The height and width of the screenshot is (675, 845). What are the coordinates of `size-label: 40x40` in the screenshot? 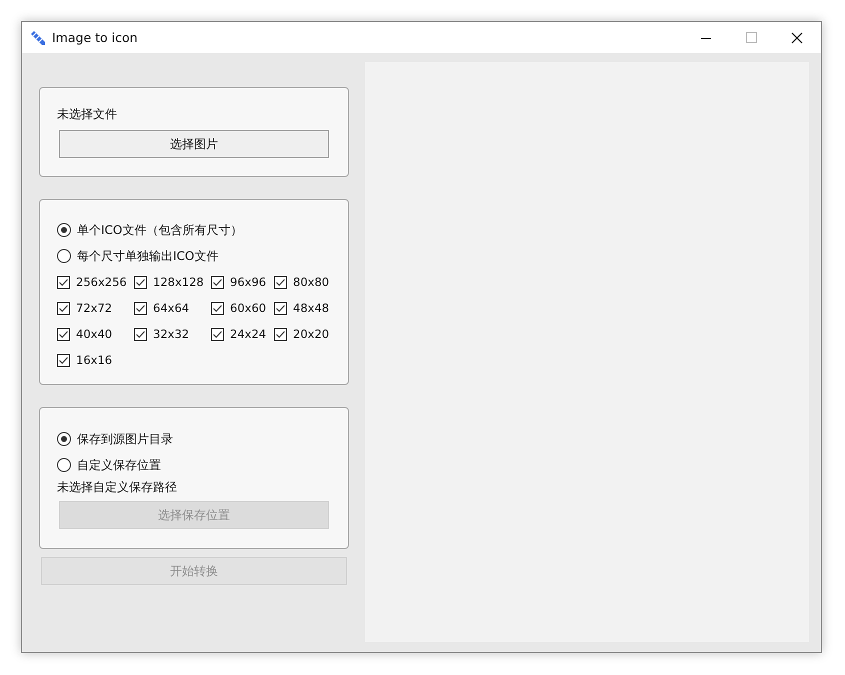 It's located at (94, 334).